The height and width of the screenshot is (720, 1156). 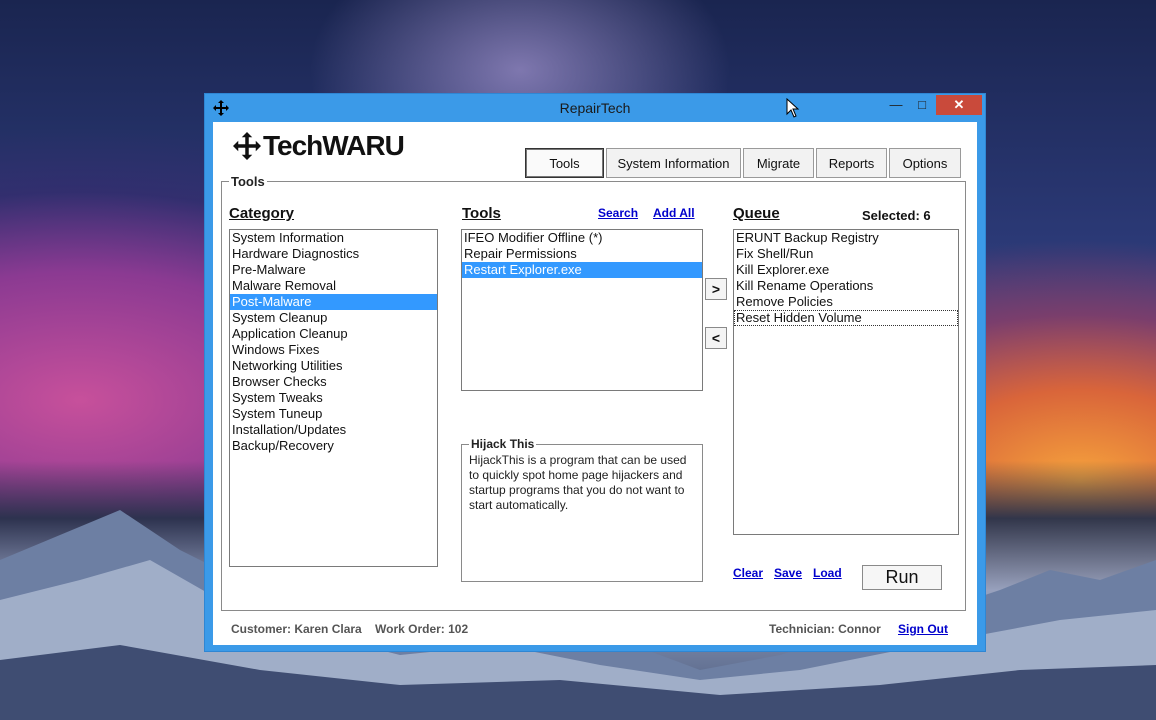 What do you see at coordinates (334, 145) in the screenshot?
I see `logo-text: TechWARU` at bounding box center [334, 145].